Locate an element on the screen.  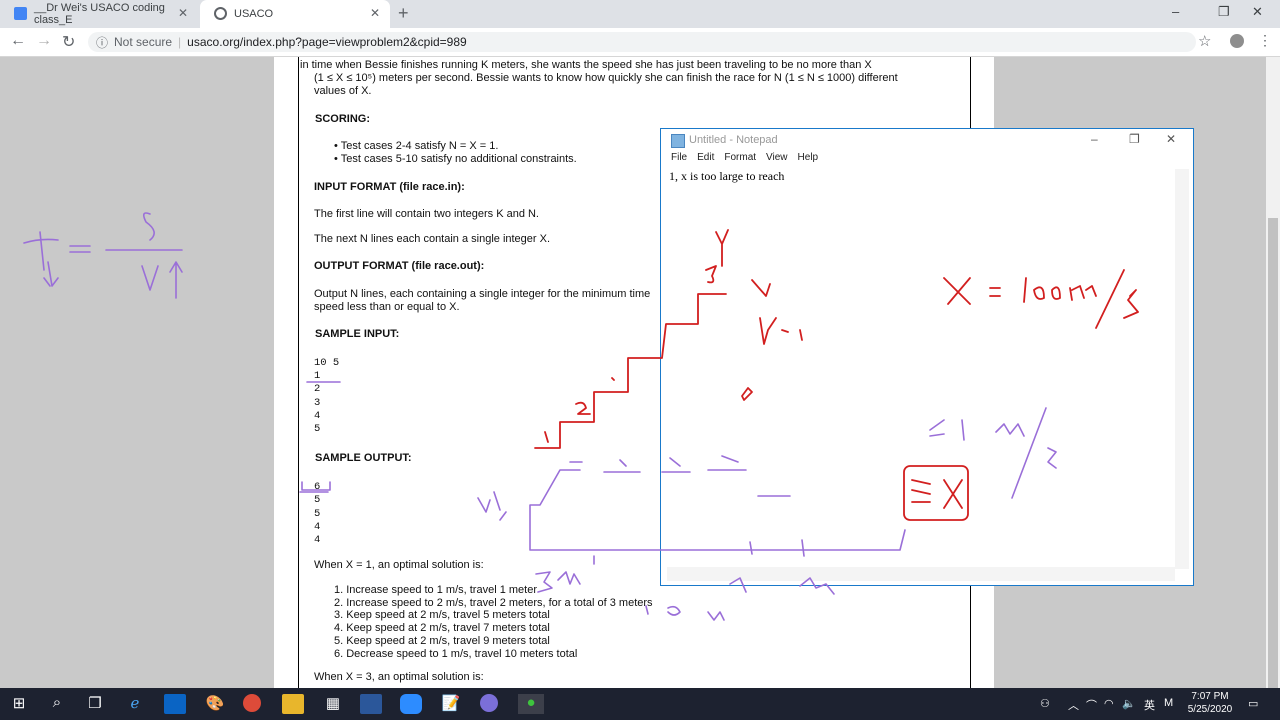
system-clock: 7:07 PM 5/25/2020 is located at coordinates (1210, 703).